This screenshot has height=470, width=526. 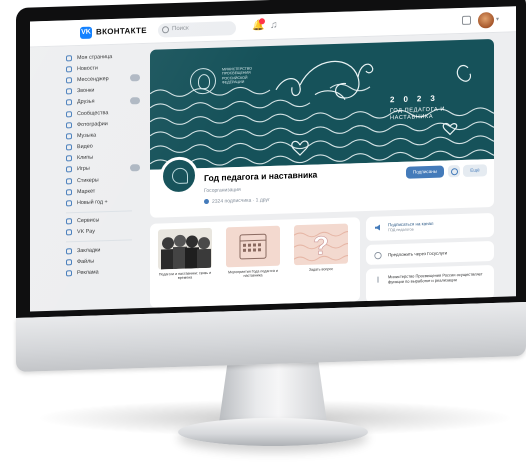 What do you see at coordinates (411, 224) in the screenshot?
I see `notify-title: Подписаться на канал` at bounding box center [411, 224].